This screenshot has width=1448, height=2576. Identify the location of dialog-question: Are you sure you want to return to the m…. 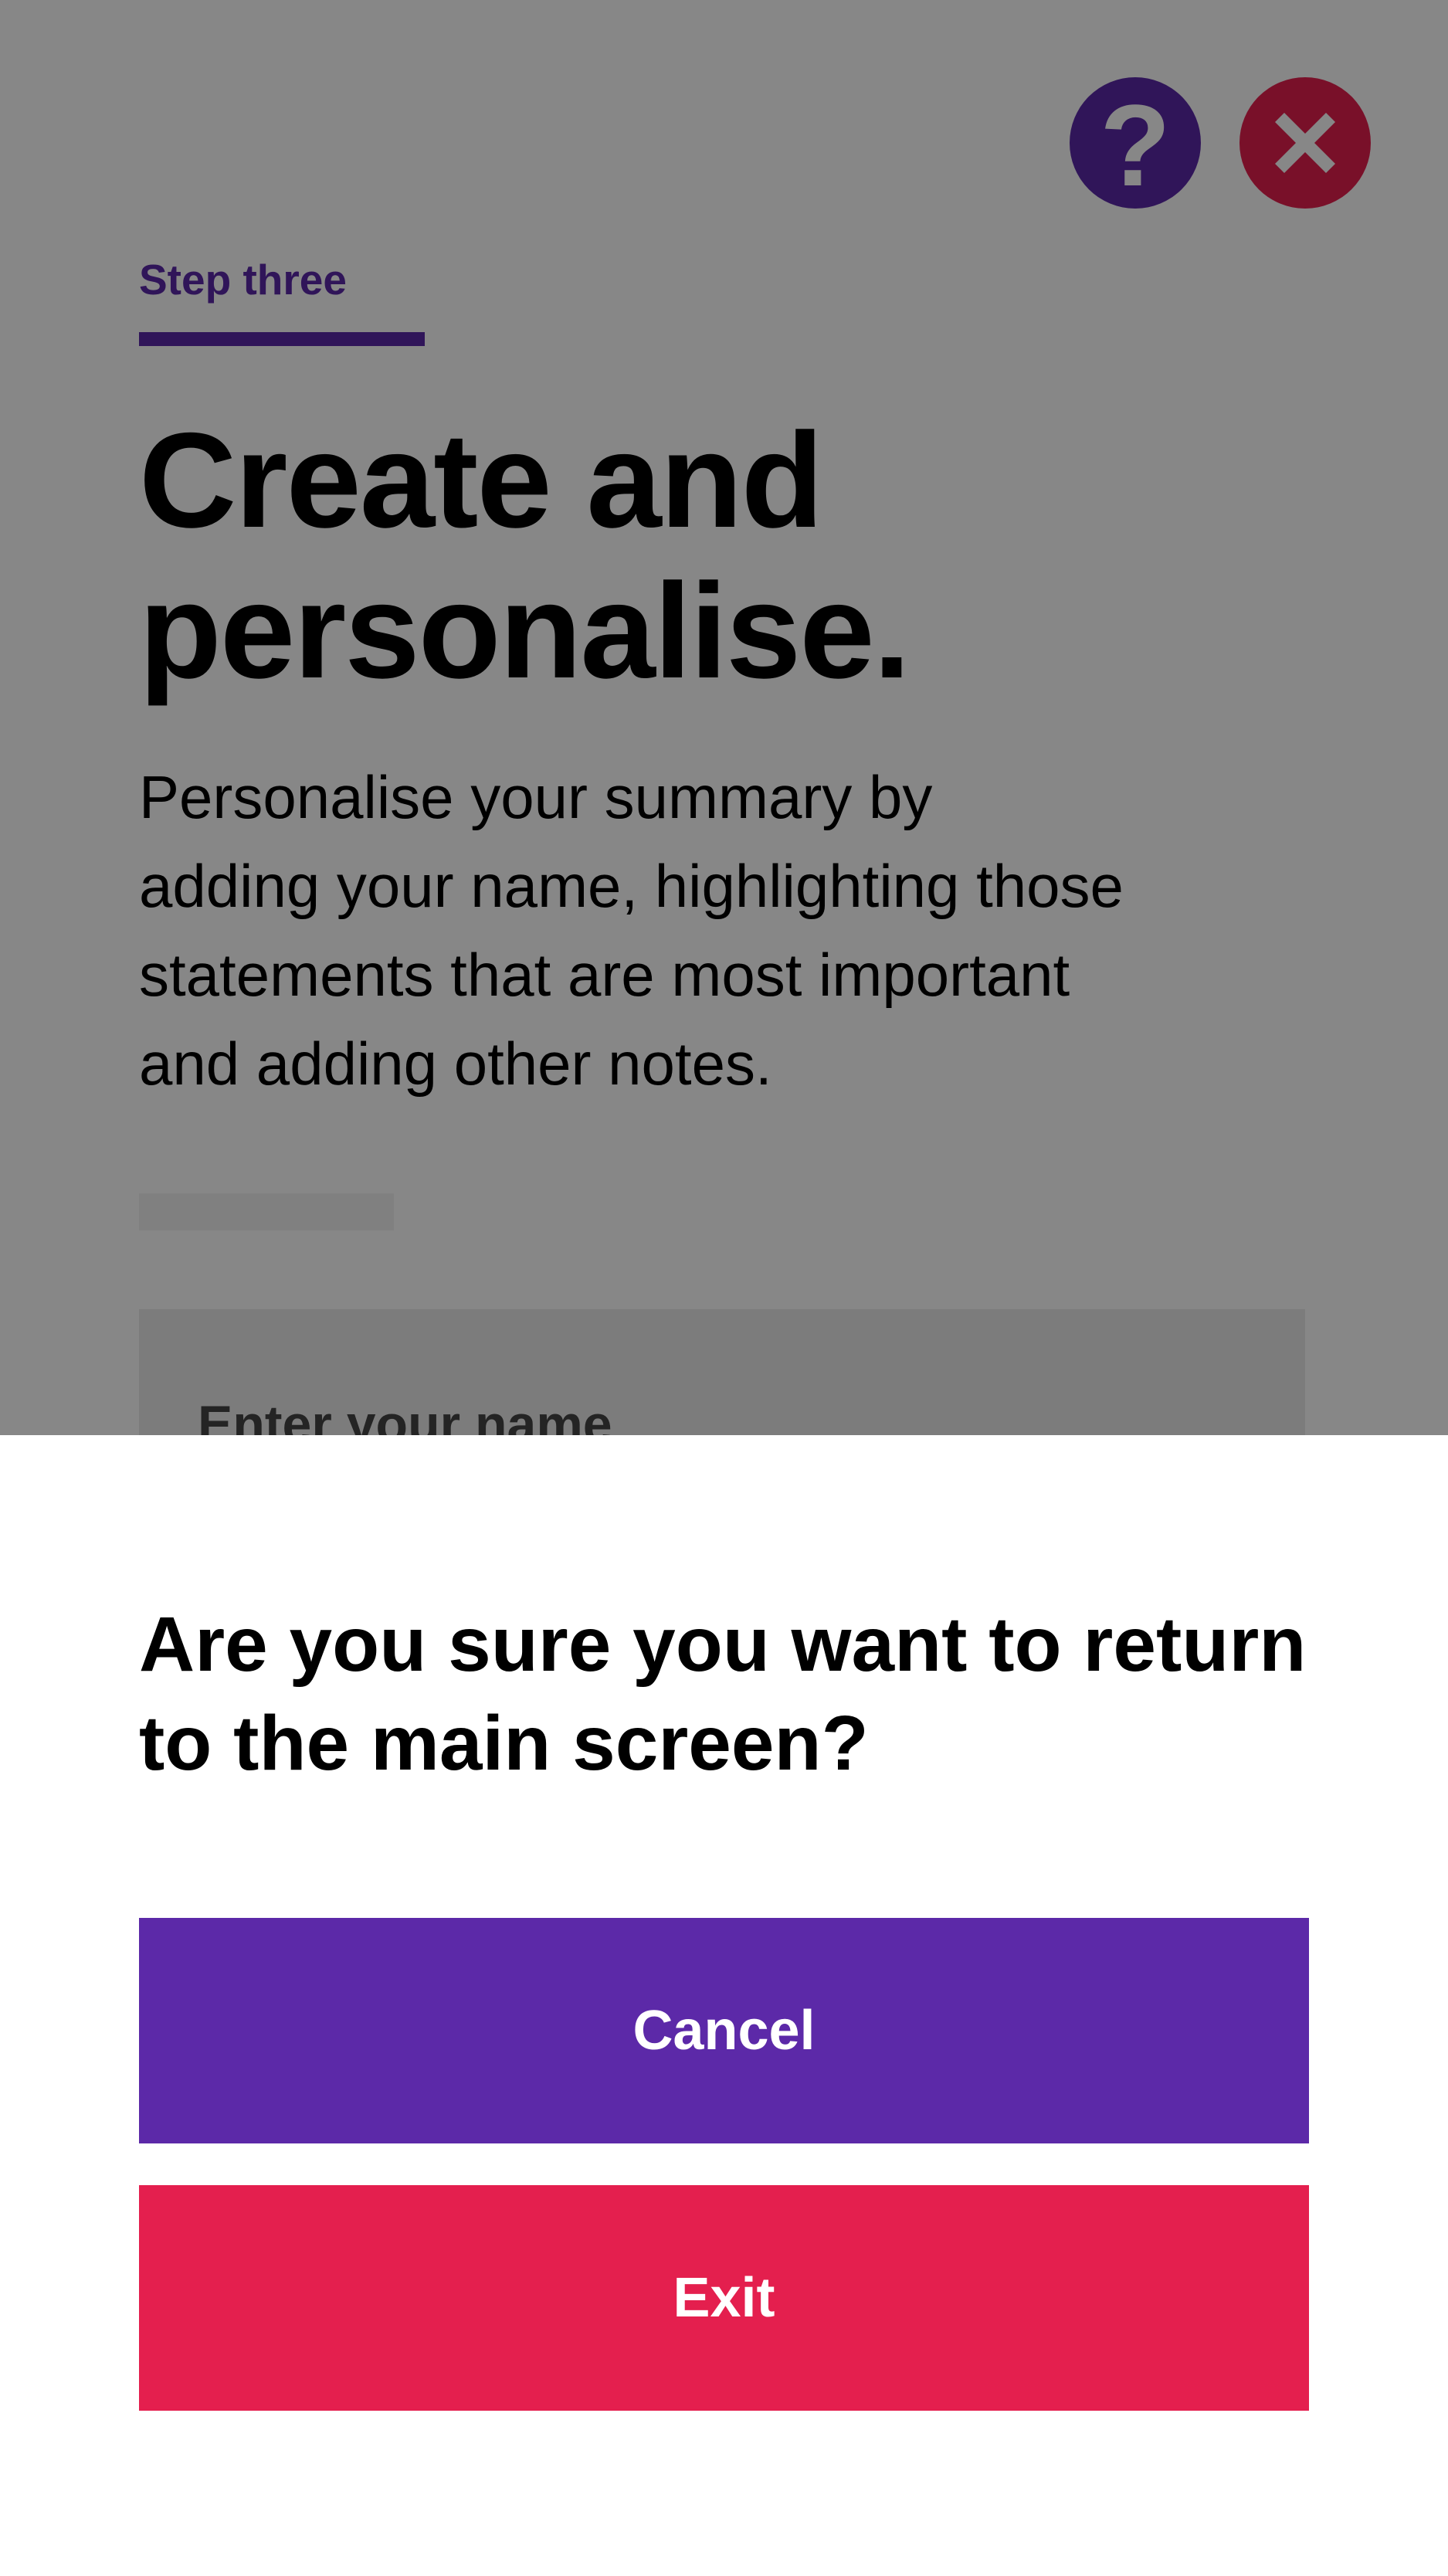
(723, 1694).